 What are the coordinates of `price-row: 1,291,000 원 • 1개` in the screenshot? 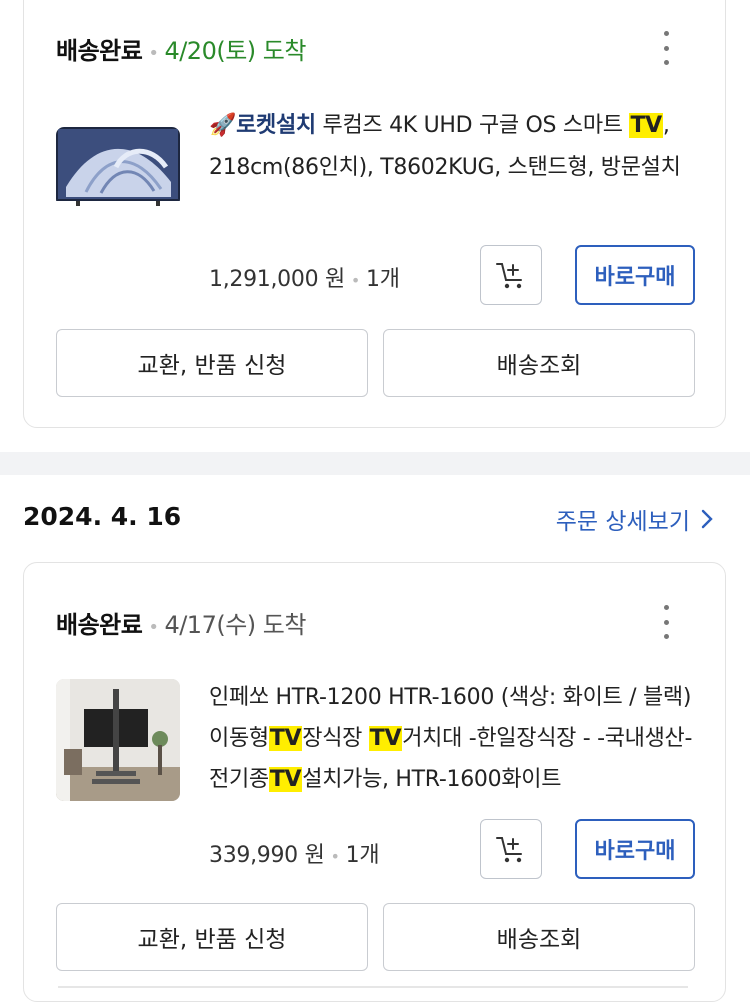 It's located at (304, 279).